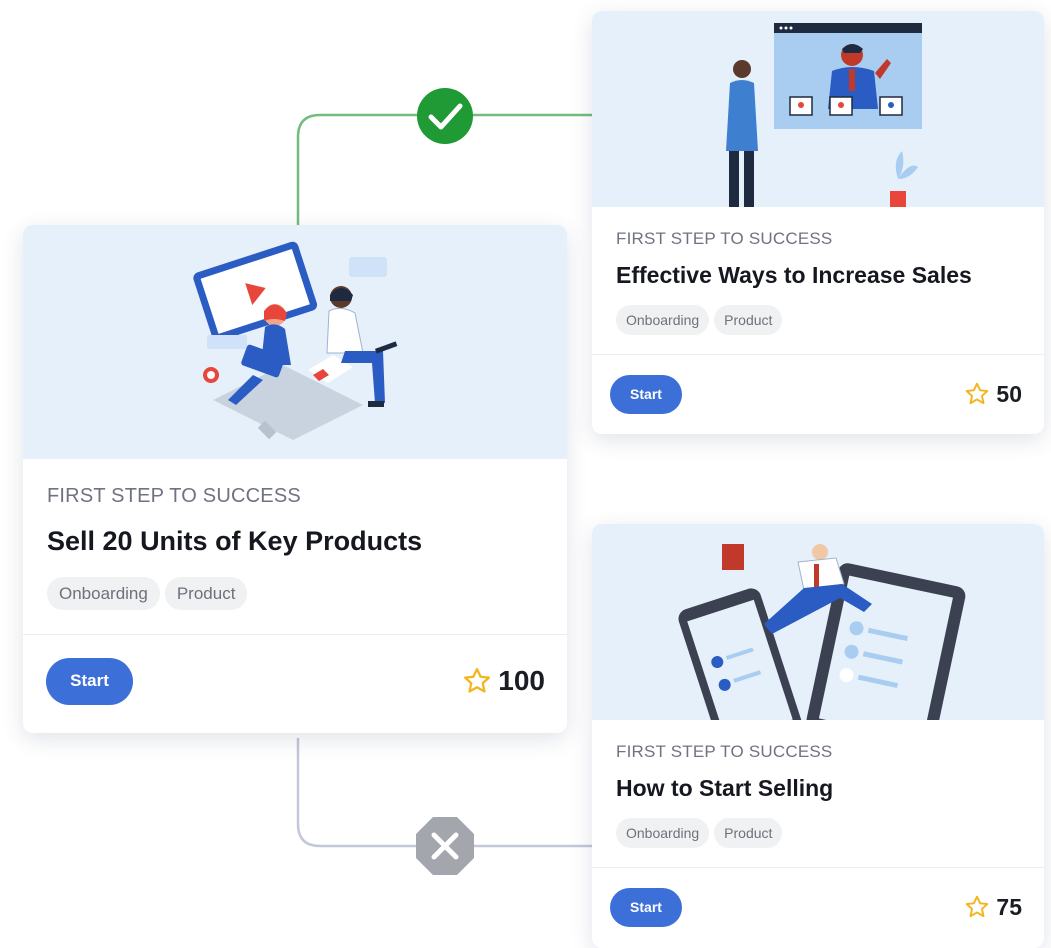 The height and width of the screenshot is (948, 1051). I want to click on points-display: 100, so click(503, 681).